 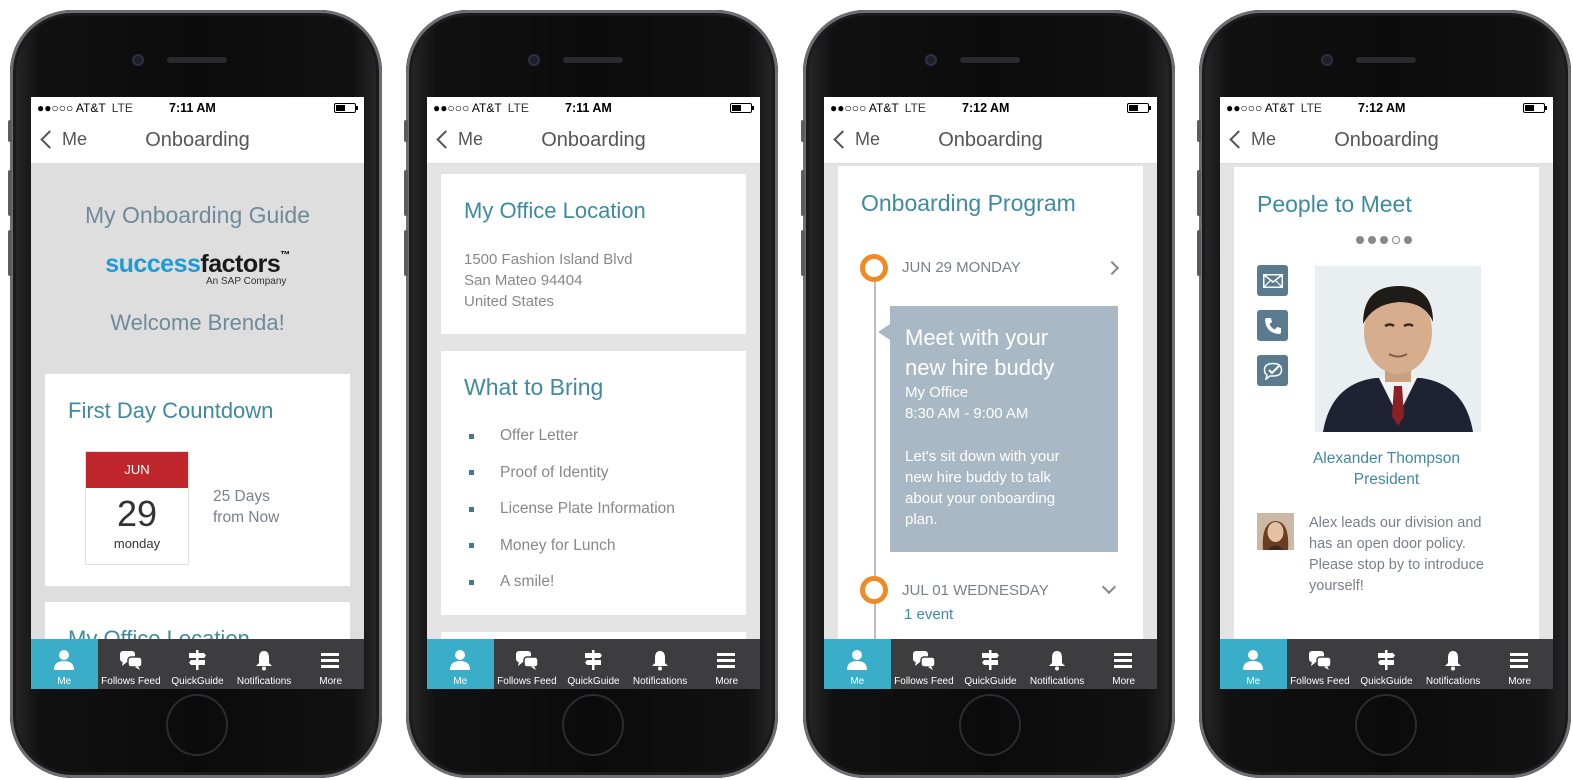 What do you see at coordinates (929, 614) in the screenshot?
I see `event-count: 1 event` at bounding box center [929, 614].